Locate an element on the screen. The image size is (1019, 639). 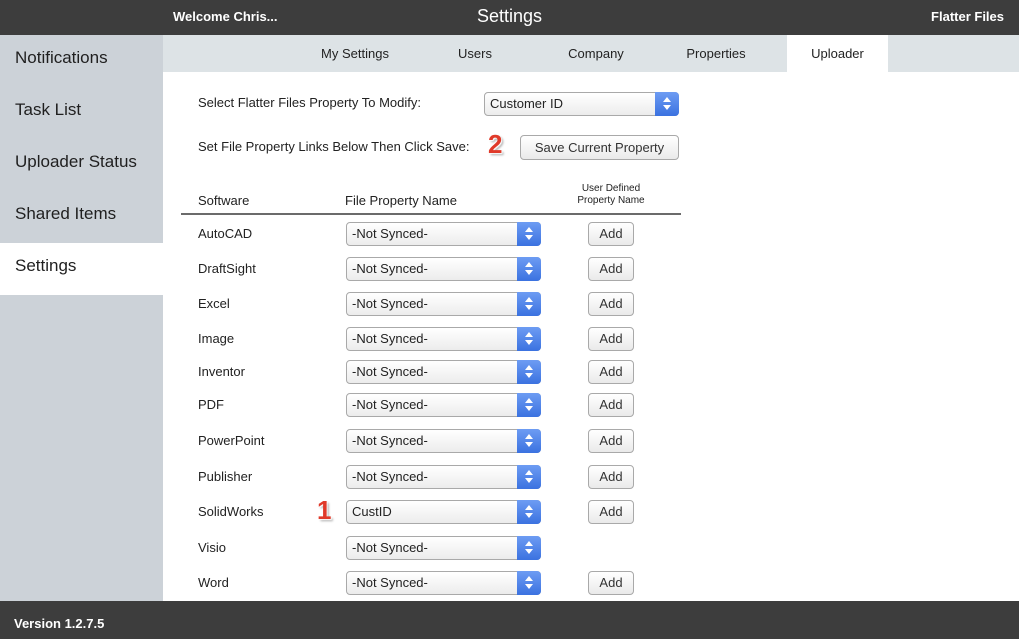
add-button-powerpoint: Add is located at coordinates (611, 441).